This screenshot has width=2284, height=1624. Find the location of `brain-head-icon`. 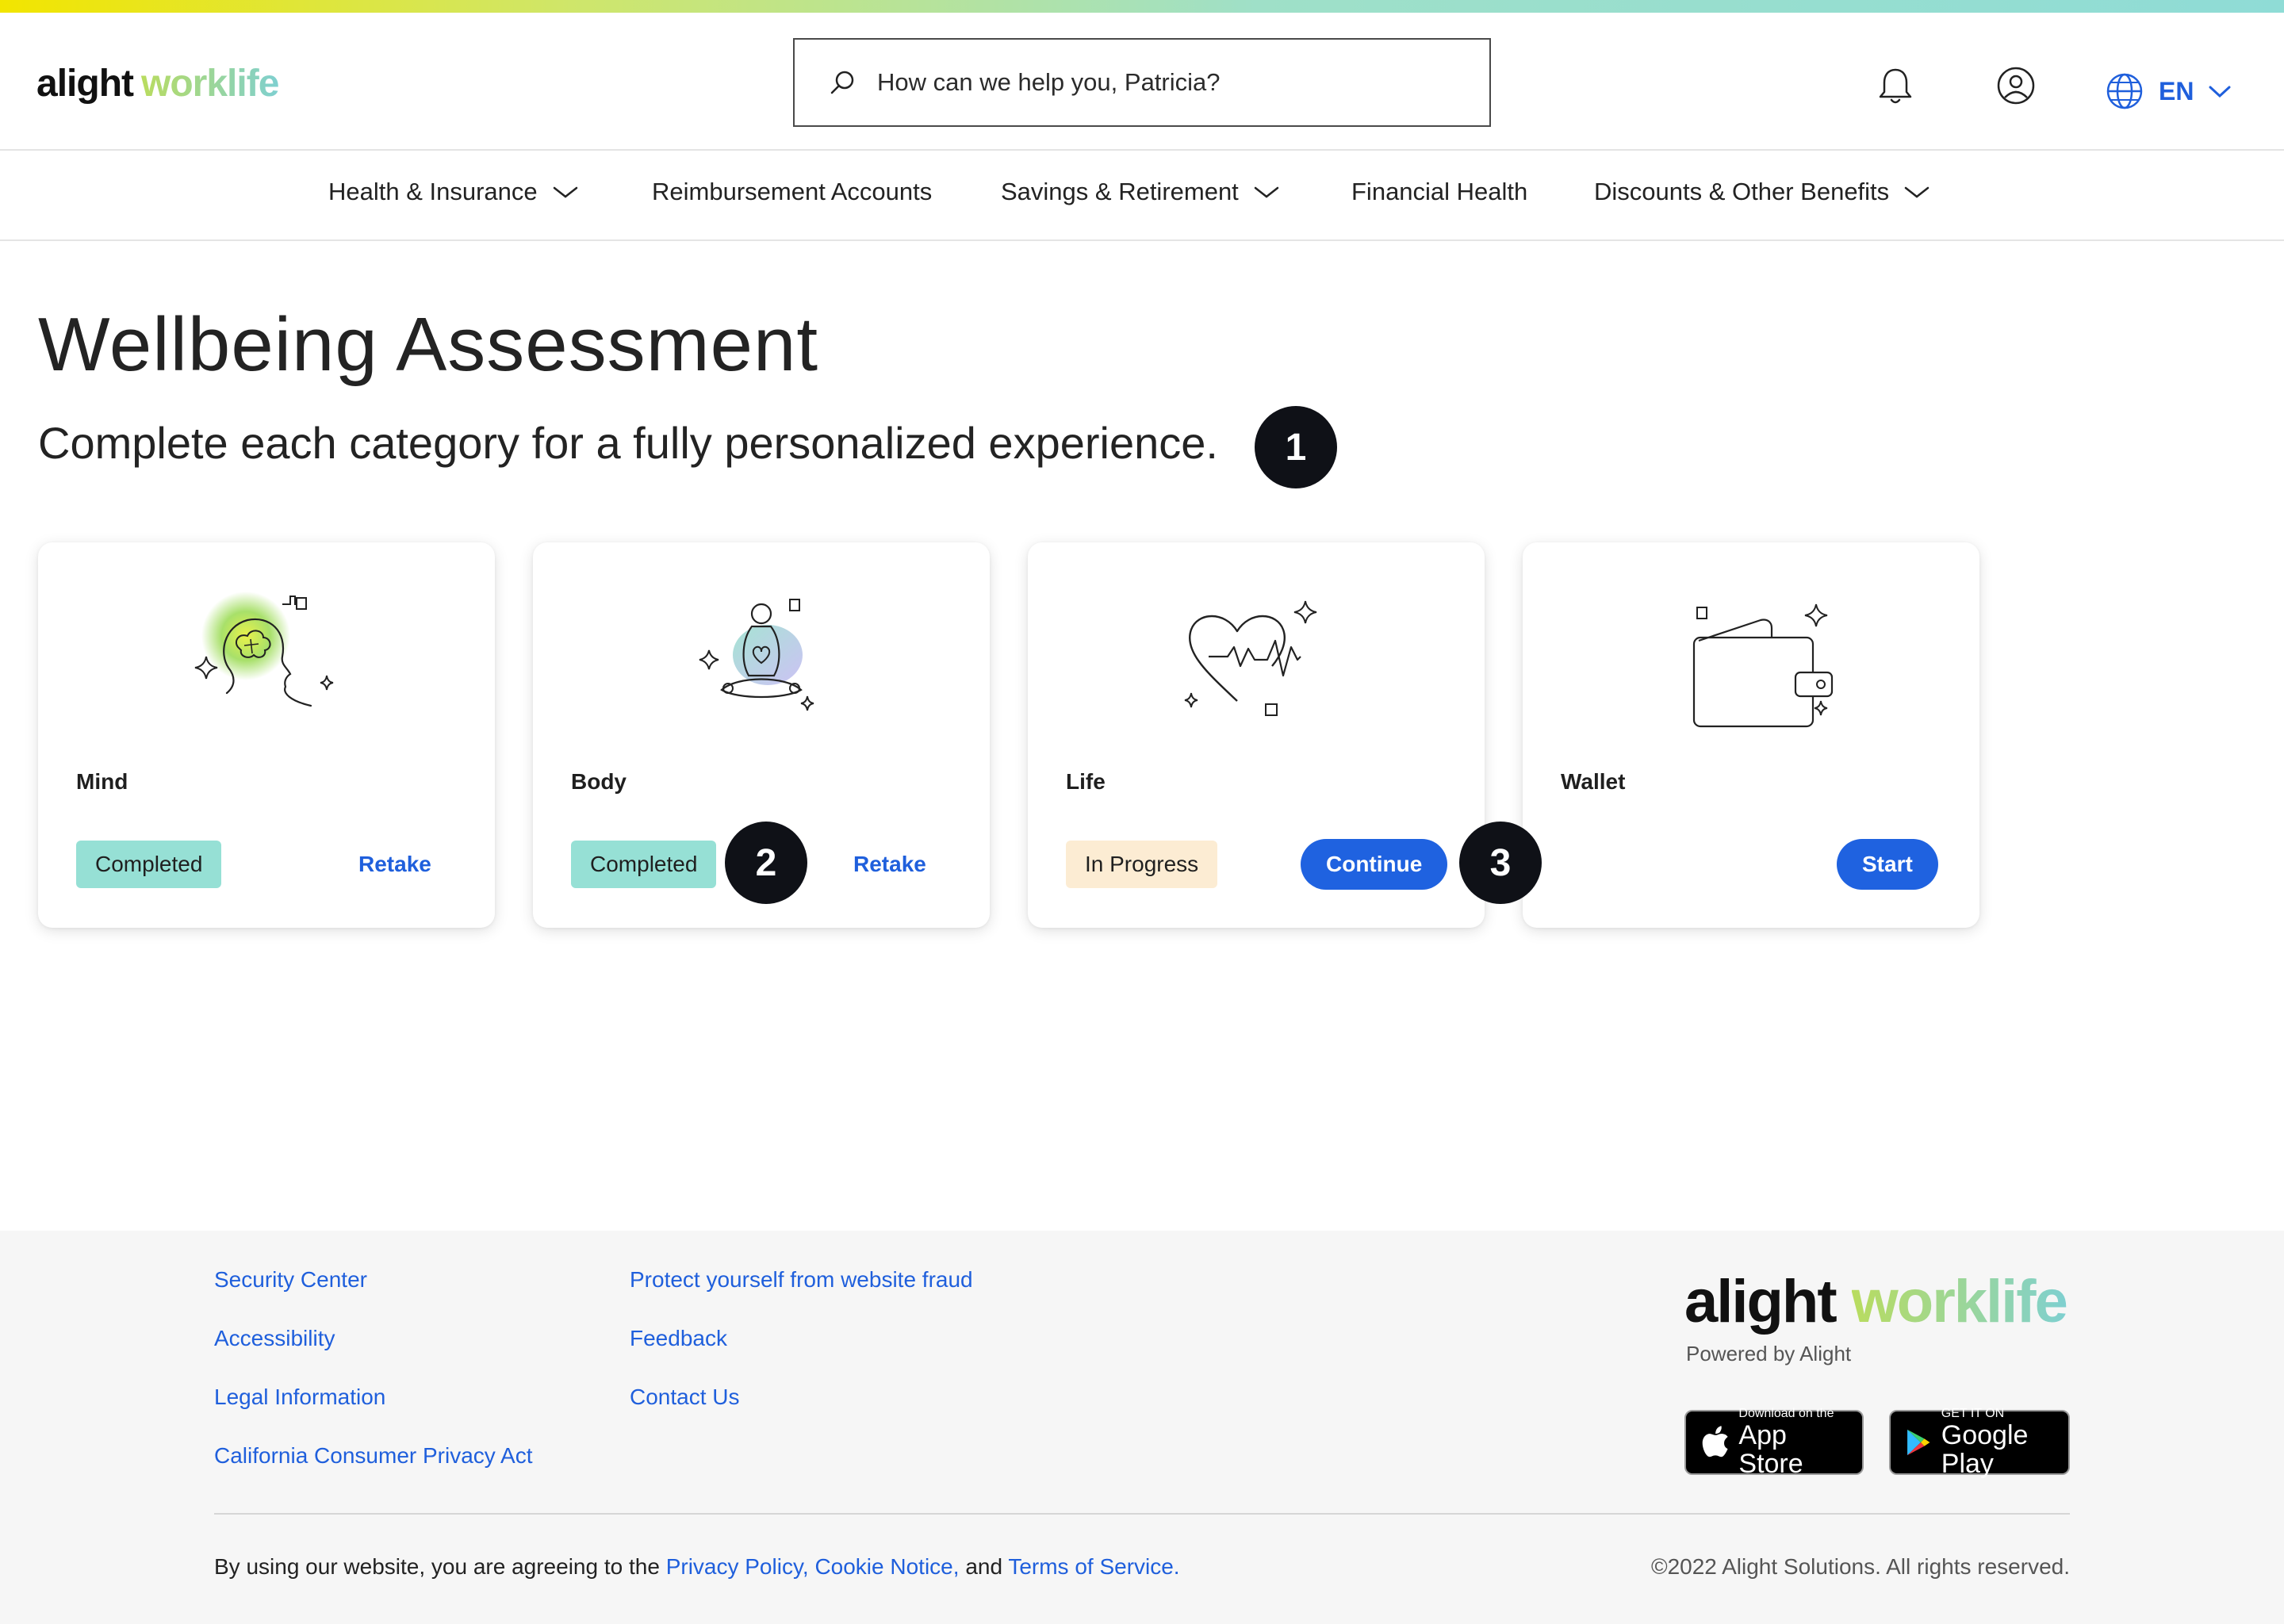

brain-head-icon is located at coordinates (264, 649).